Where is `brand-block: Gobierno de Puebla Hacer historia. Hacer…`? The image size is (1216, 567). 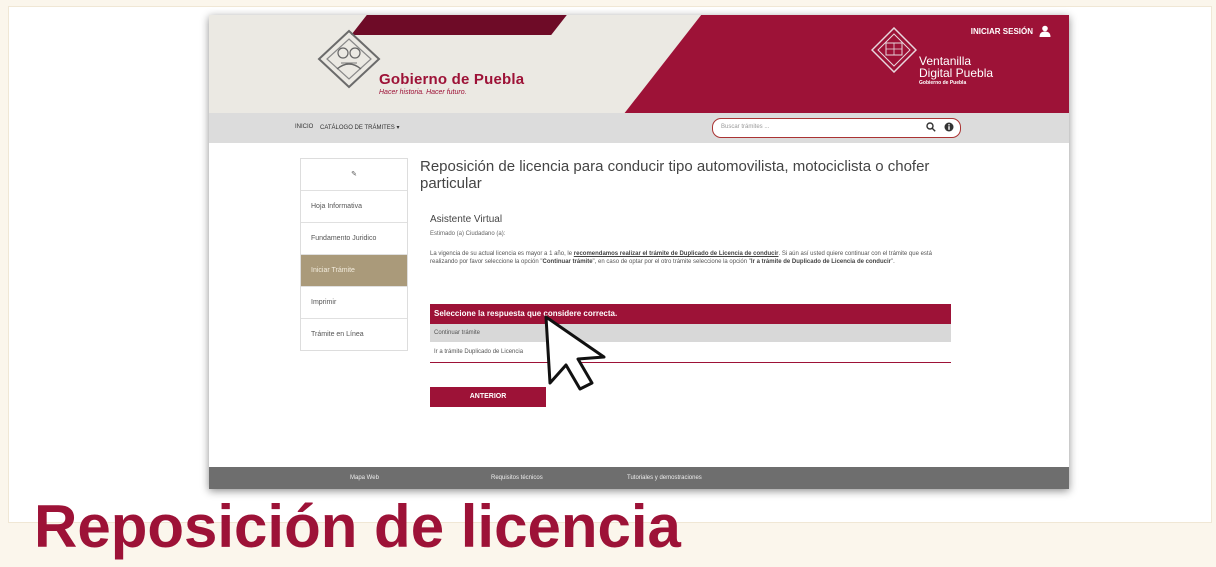
brand-block: Gobierno de Puebla Hacer historia. Hacer… is located at coordinates (451, 83).